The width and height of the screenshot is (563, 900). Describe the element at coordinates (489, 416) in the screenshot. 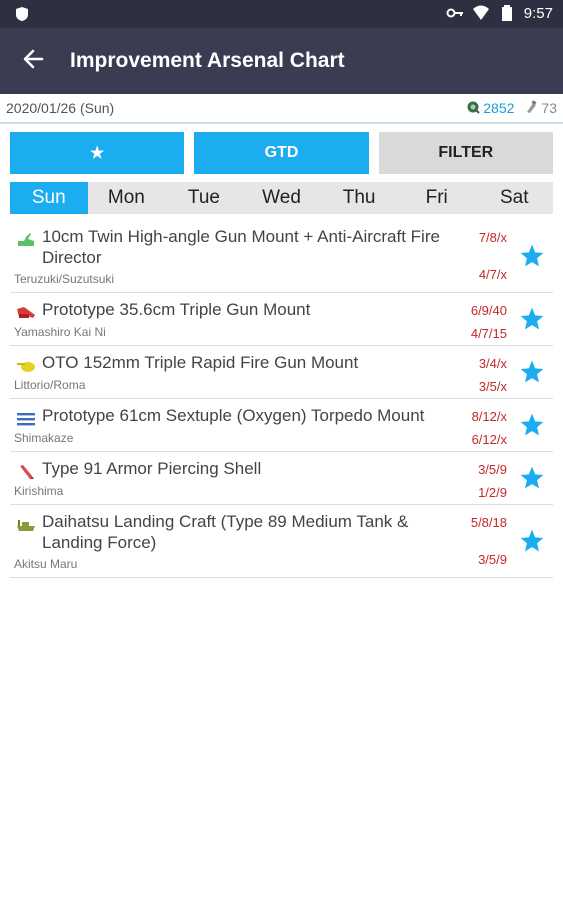

I see `cost-top: 8/12/x` at that location.